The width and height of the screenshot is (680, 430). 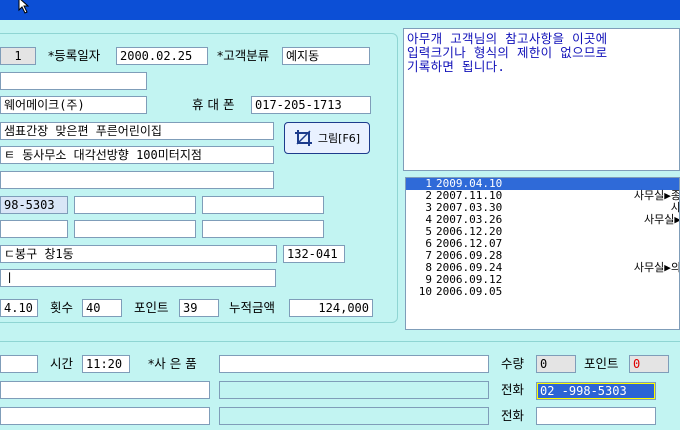 What do you see at coordinates (151, 307) in the screenshot?
I see `points-label: 포인트` at bounding box center [151, 307].